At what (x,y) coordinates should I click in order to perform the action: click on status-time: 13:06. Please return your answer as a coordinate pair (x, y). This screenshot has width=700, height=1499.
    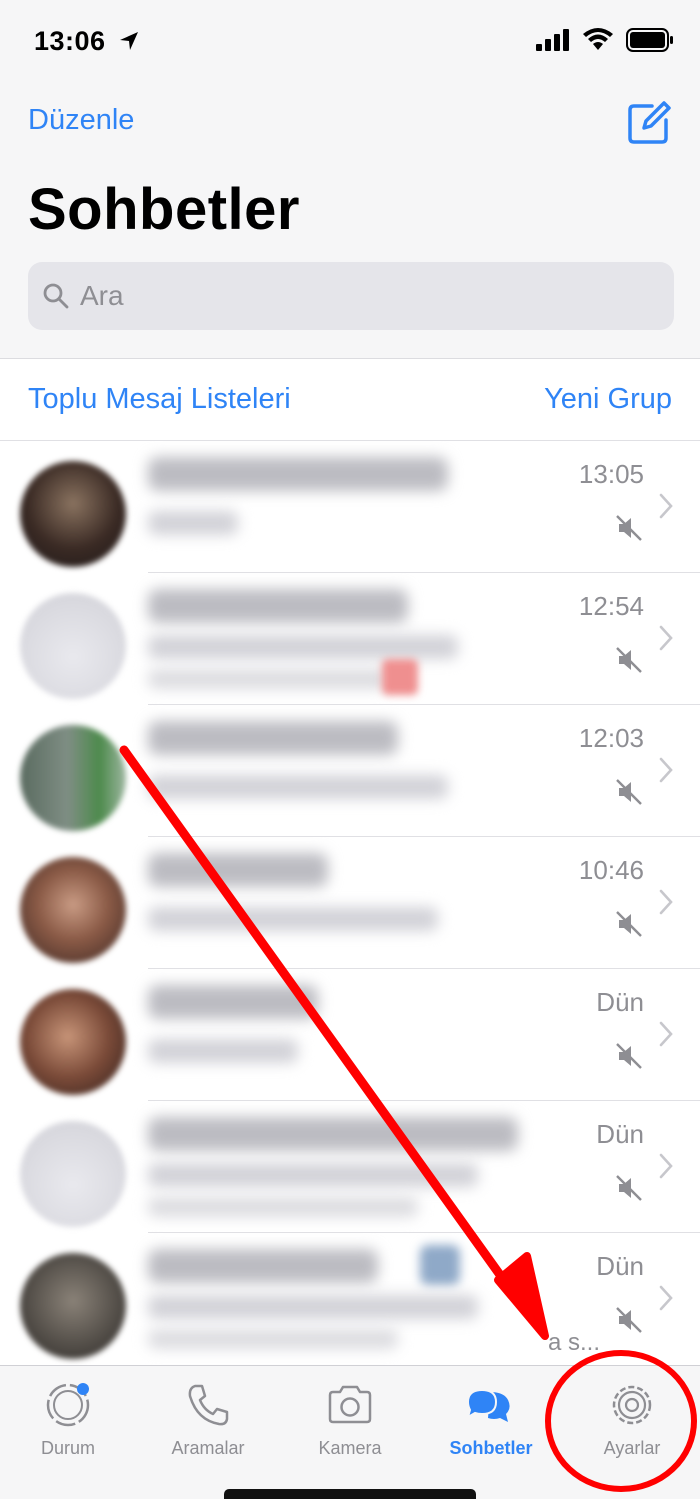
    Looking at the image, I should click on (70, 41).